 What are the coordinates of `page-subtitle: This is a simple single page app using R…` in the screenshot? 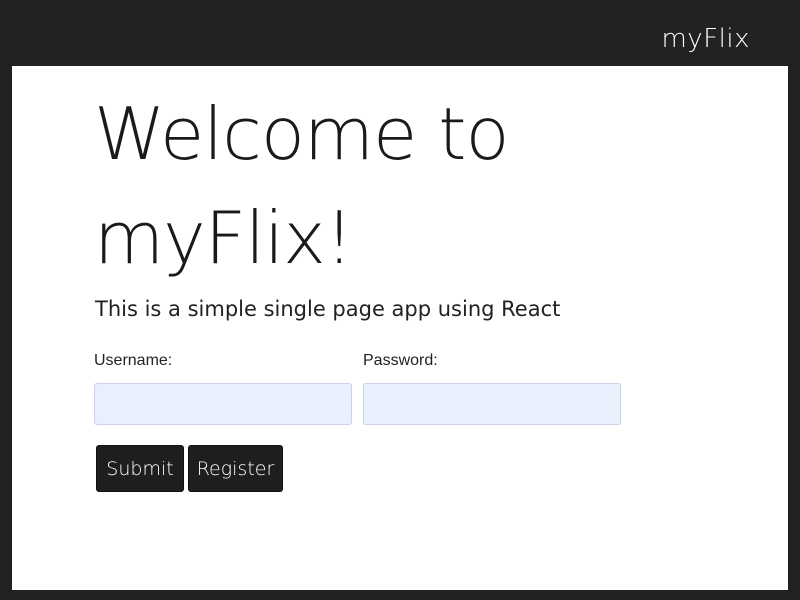 It's located at (328, 309).